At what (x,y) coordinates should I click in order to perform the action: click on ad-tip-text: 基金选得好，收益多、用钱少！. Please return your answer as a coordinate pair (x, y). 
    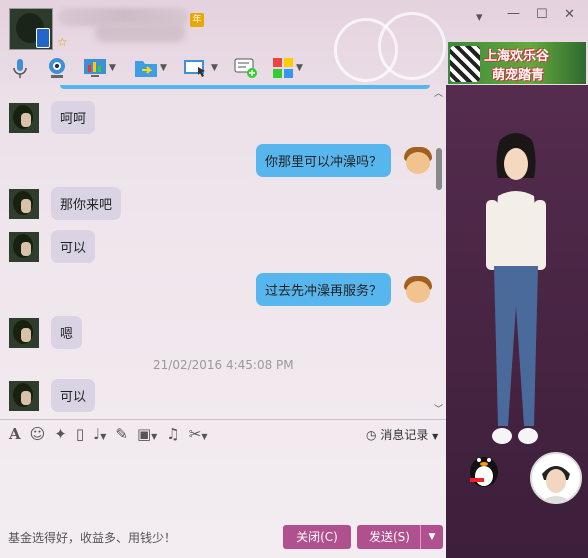
    Looking at the image, I should click on (92, 537).